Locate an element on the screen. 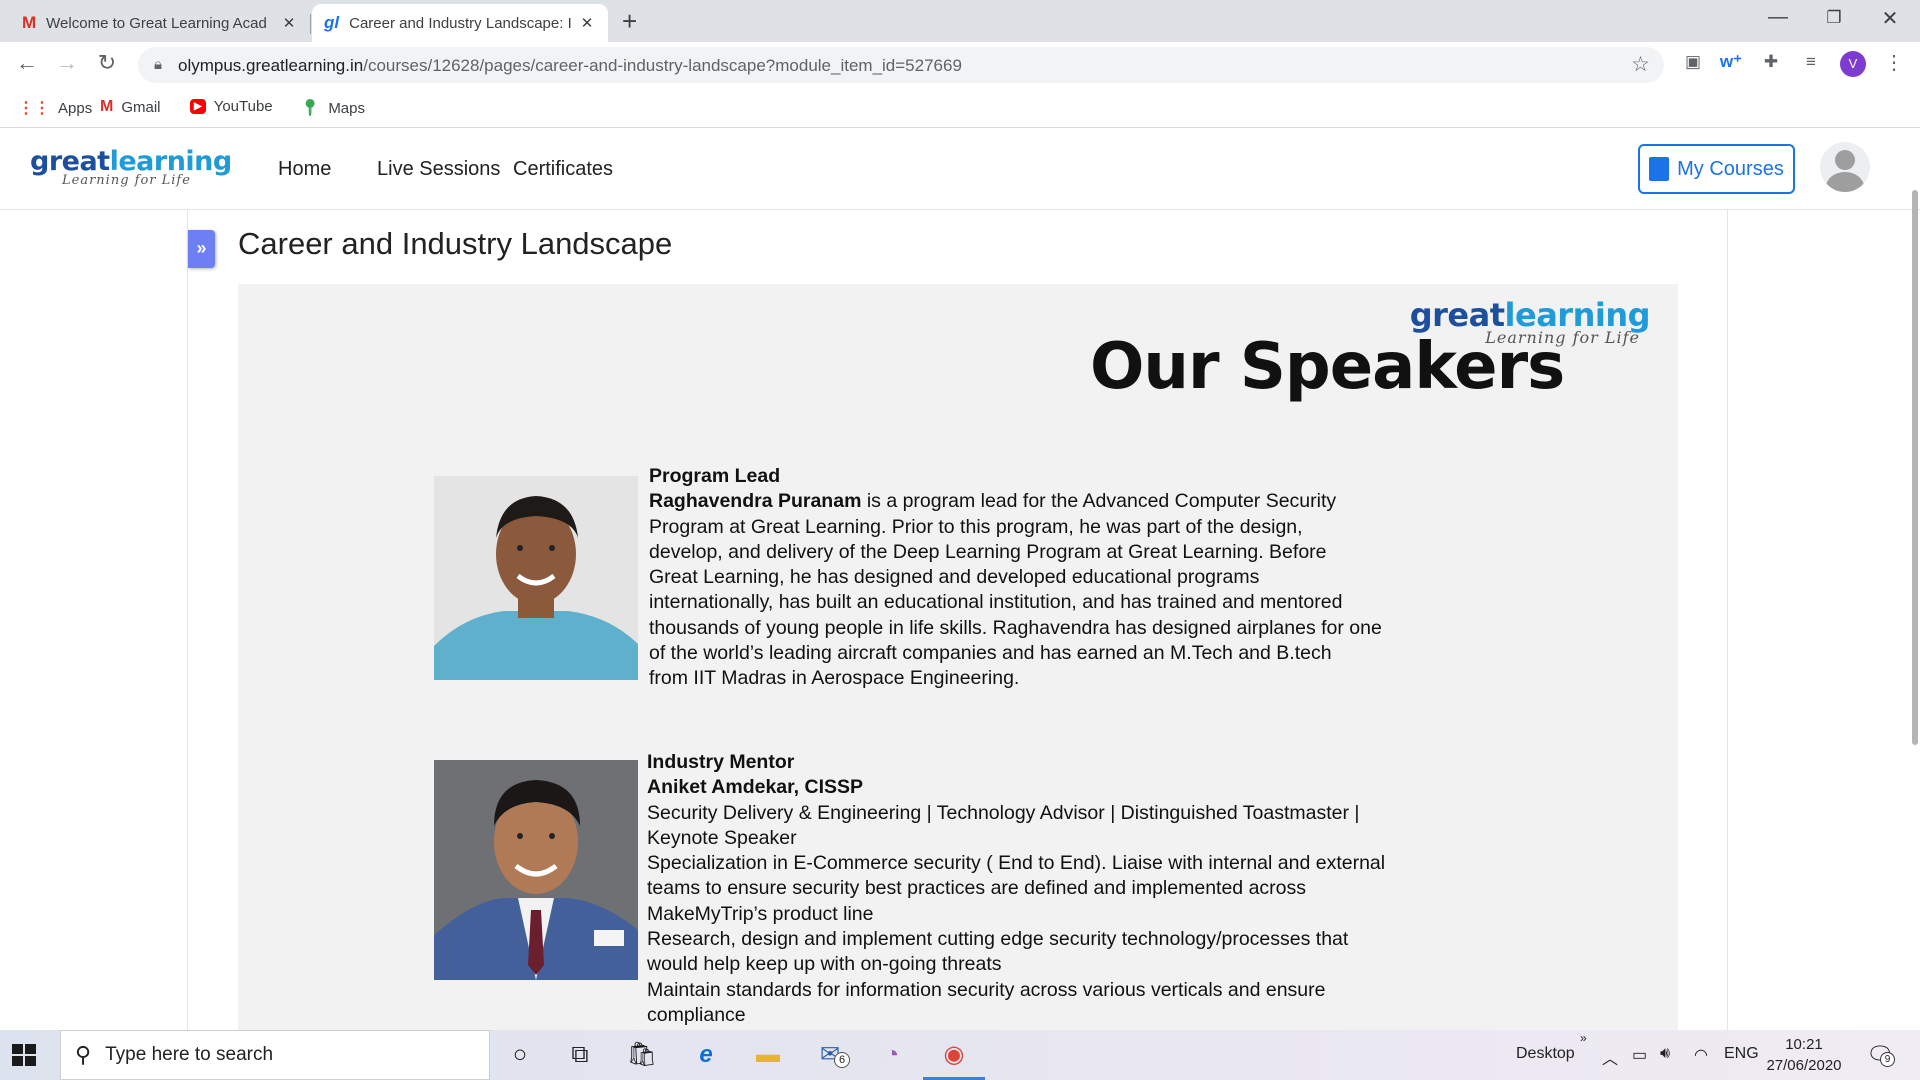  restore-button: ❐ is located at coordinates (1834, 18).